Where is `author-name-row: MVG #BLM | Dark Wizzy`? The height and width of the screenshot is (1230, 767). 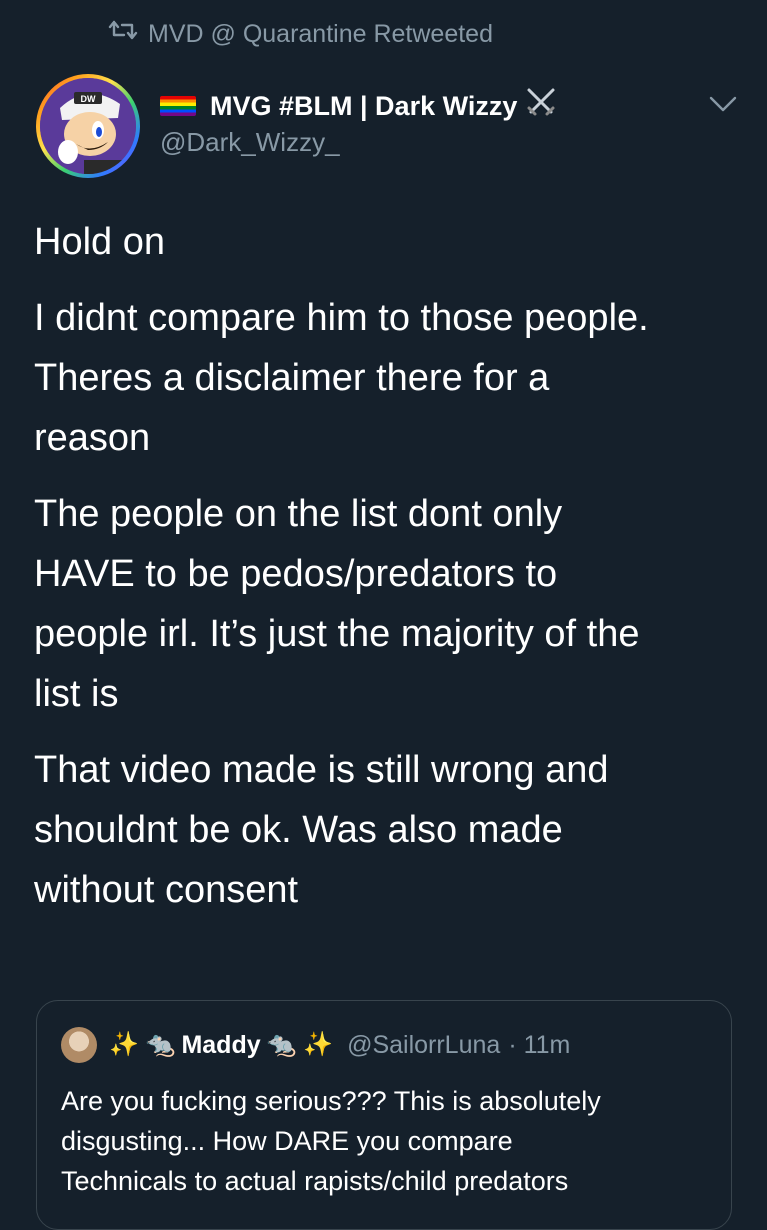 author-name-row: MVG #BLM | Dark Wizzy is located at coordinates (358, 106).